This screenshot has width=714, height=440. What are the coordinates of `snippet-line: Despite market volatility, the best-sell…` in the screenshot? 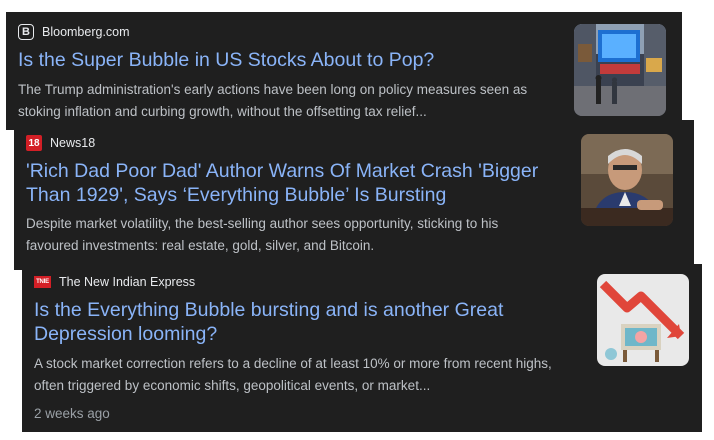 It's located at (262, 223).